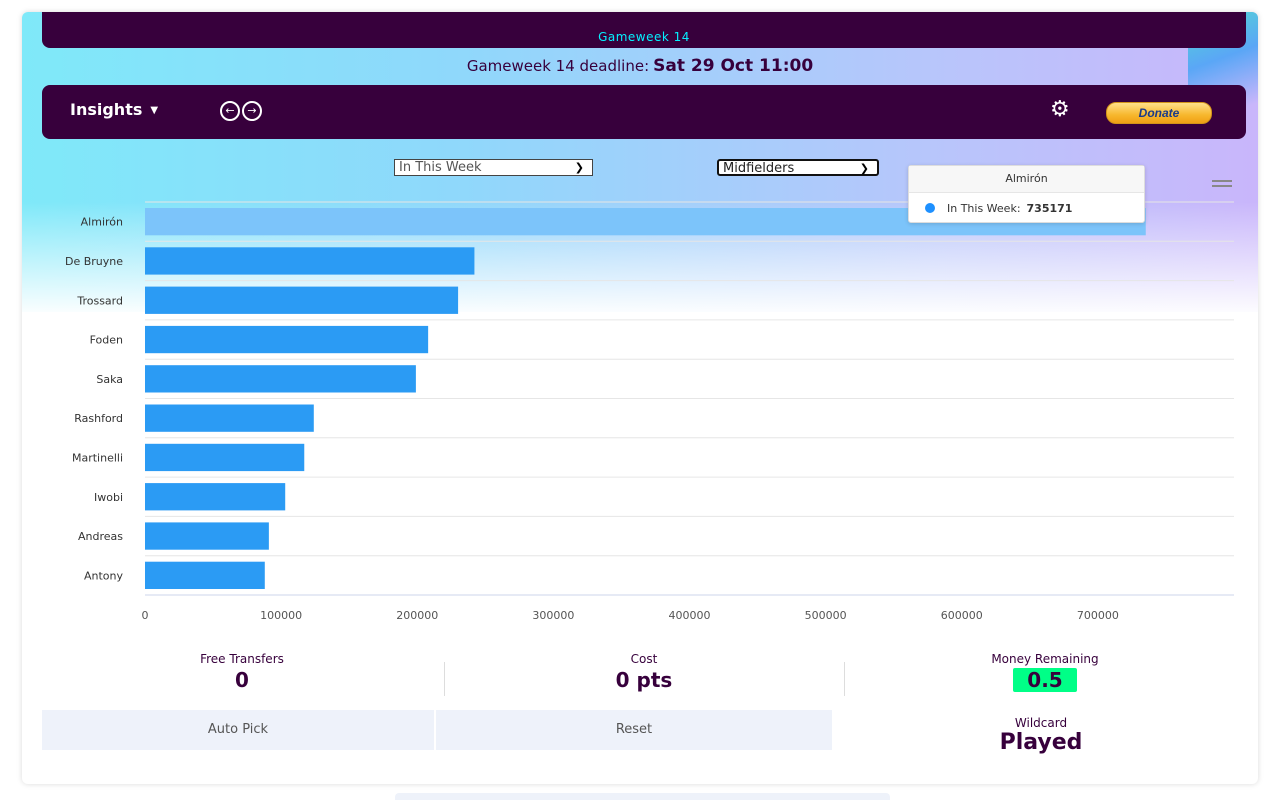  Describe the element at coordinates (281, 615) in the screenshot. I see `tick-label: 100000` at that location.